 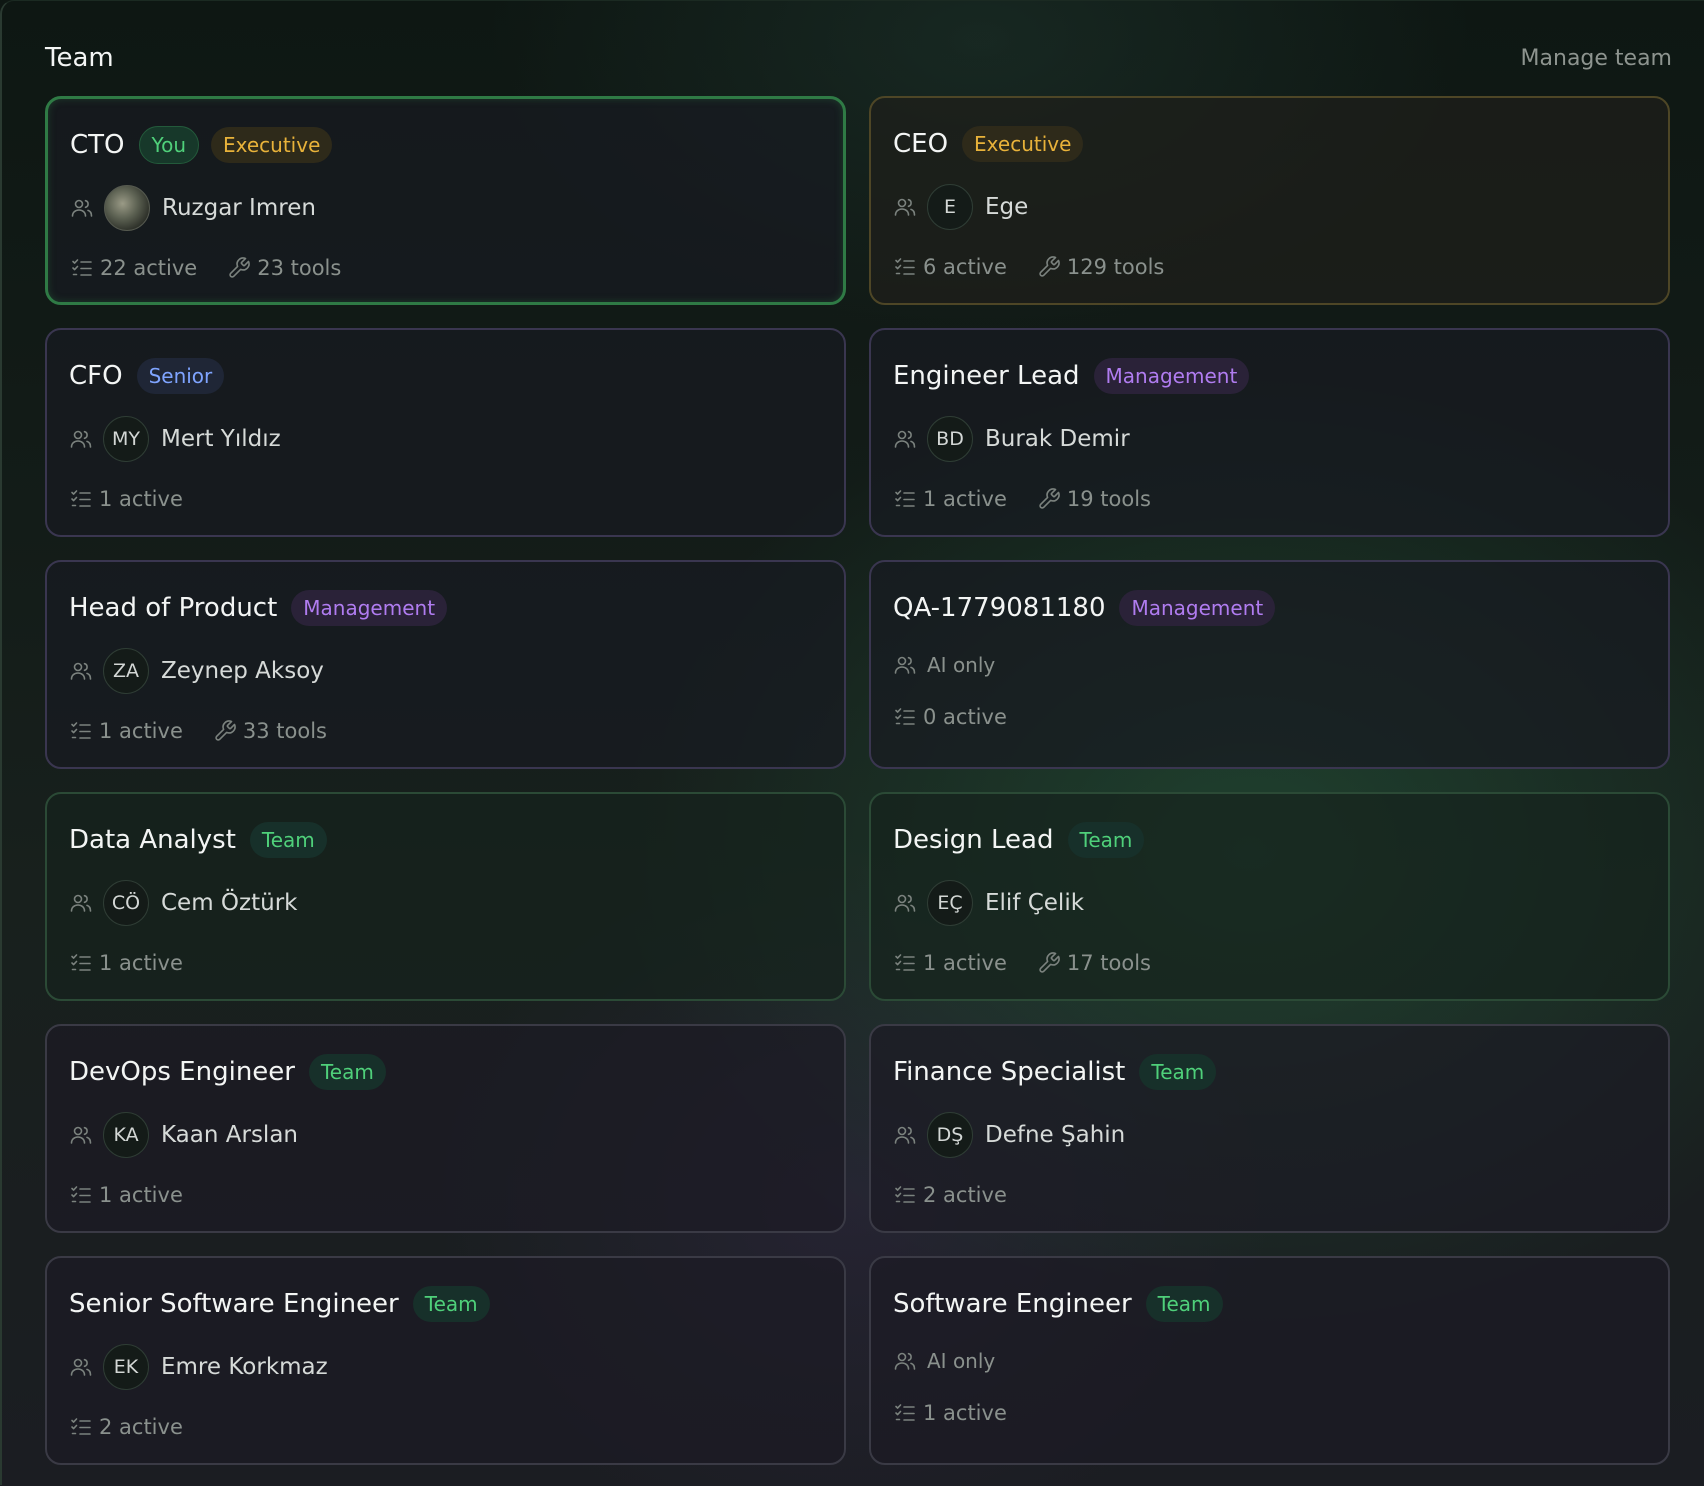 What do you see at coordinates (79, 58) in the screenshot?
I see `page-title: Team` at bounding box center [79, 58].